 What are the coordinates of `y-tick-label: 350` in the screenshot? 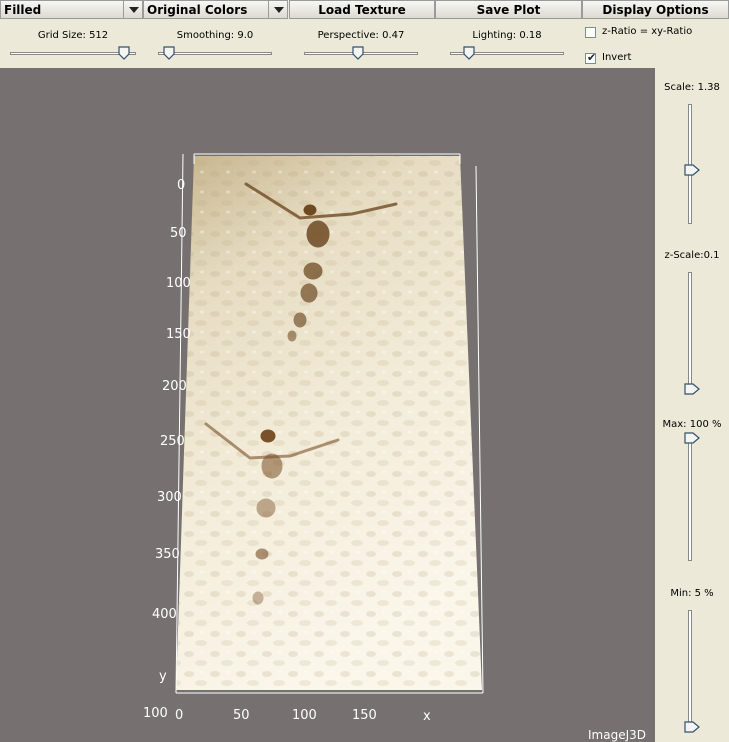 It's located at (167, 554).